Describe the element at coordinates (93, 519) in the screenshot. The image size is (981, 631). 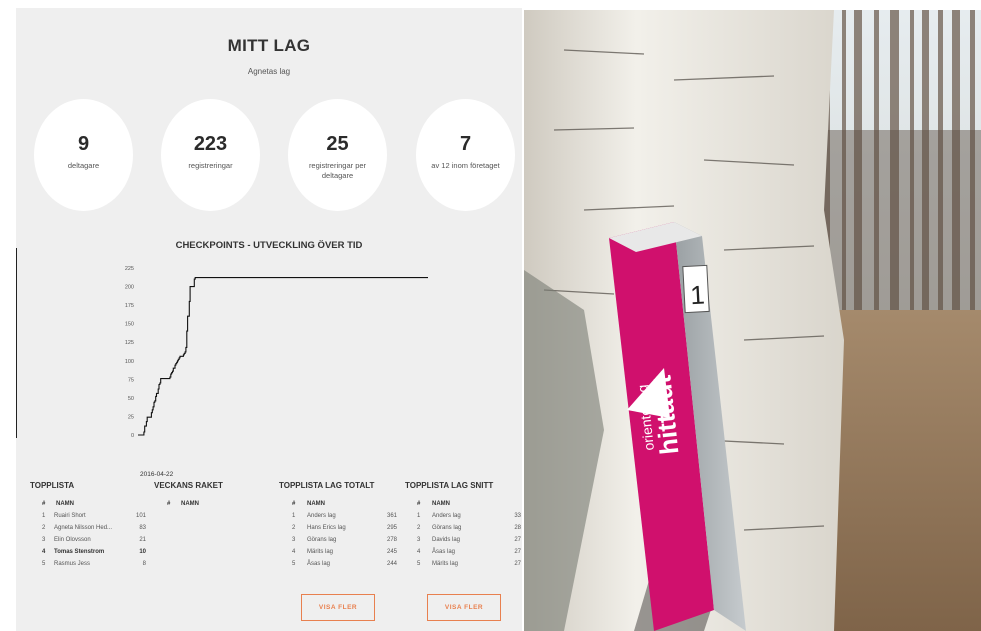
I see `table-row: 1 Ruairi Short 101` at that location.